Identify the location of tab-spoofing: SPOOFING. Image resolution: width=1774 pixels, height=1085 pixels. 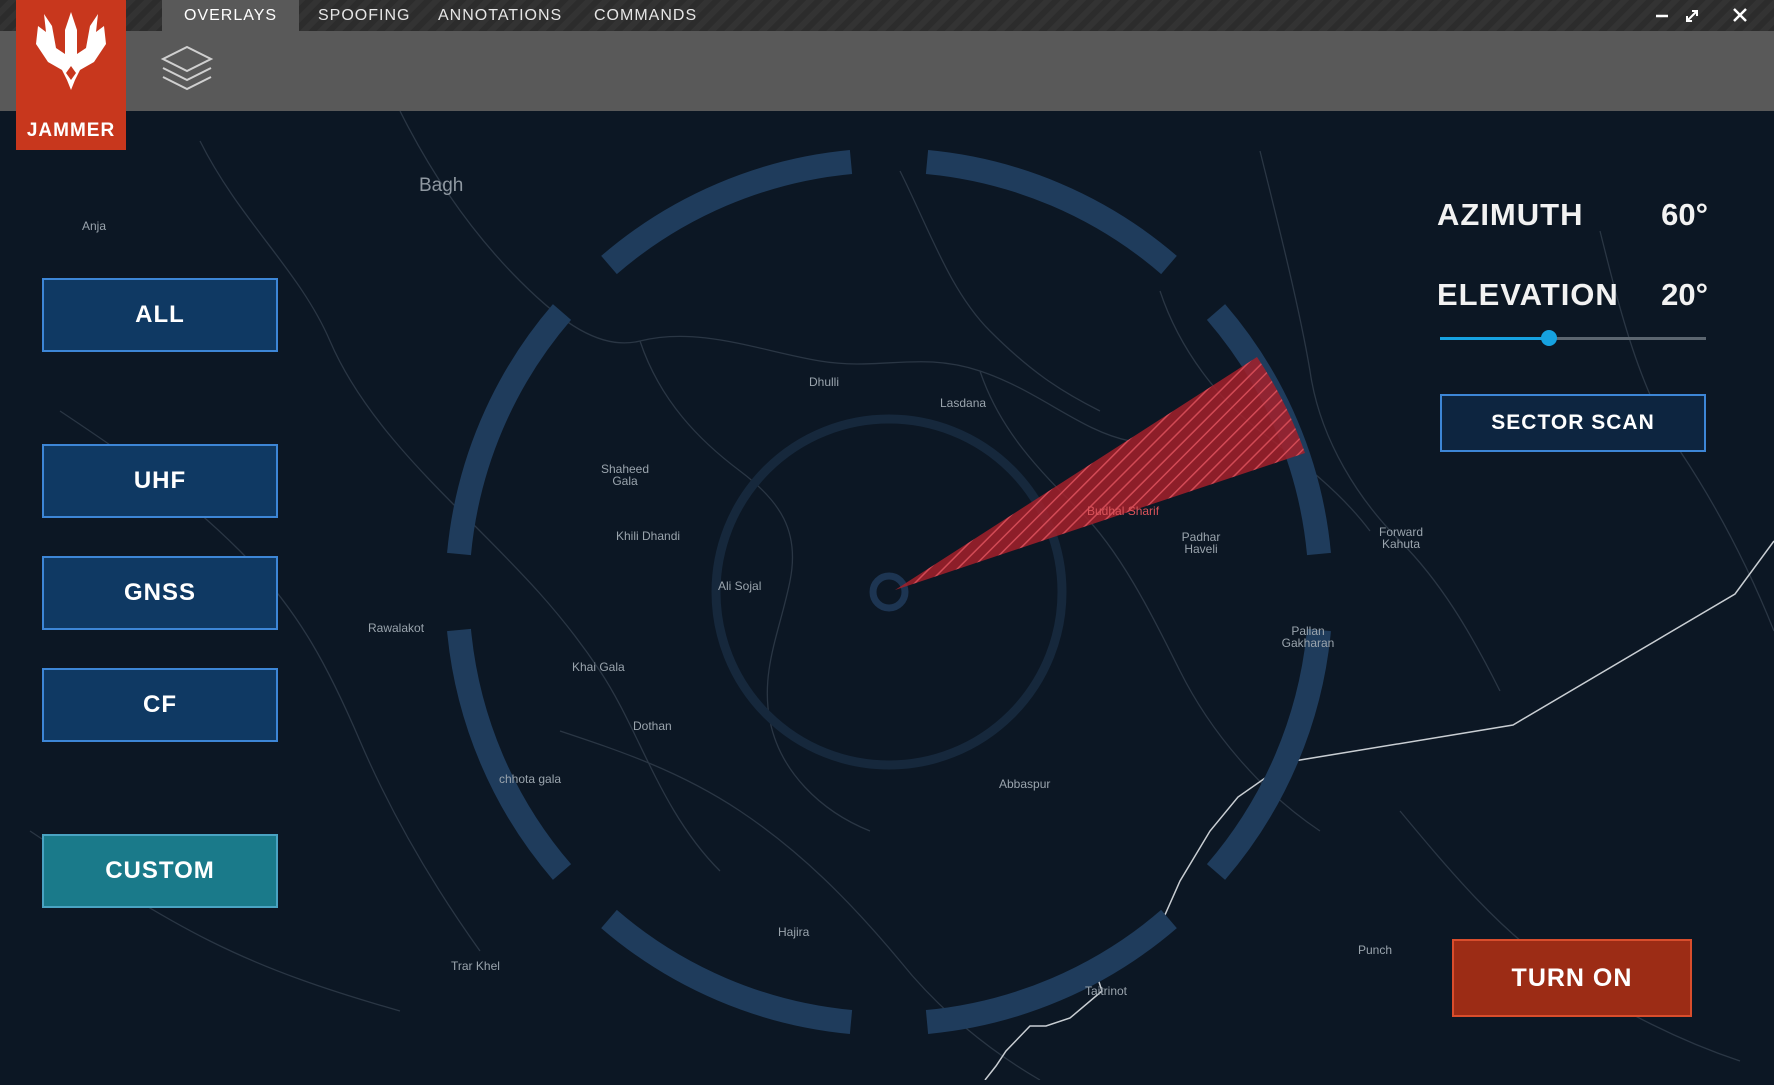
(364, 15).